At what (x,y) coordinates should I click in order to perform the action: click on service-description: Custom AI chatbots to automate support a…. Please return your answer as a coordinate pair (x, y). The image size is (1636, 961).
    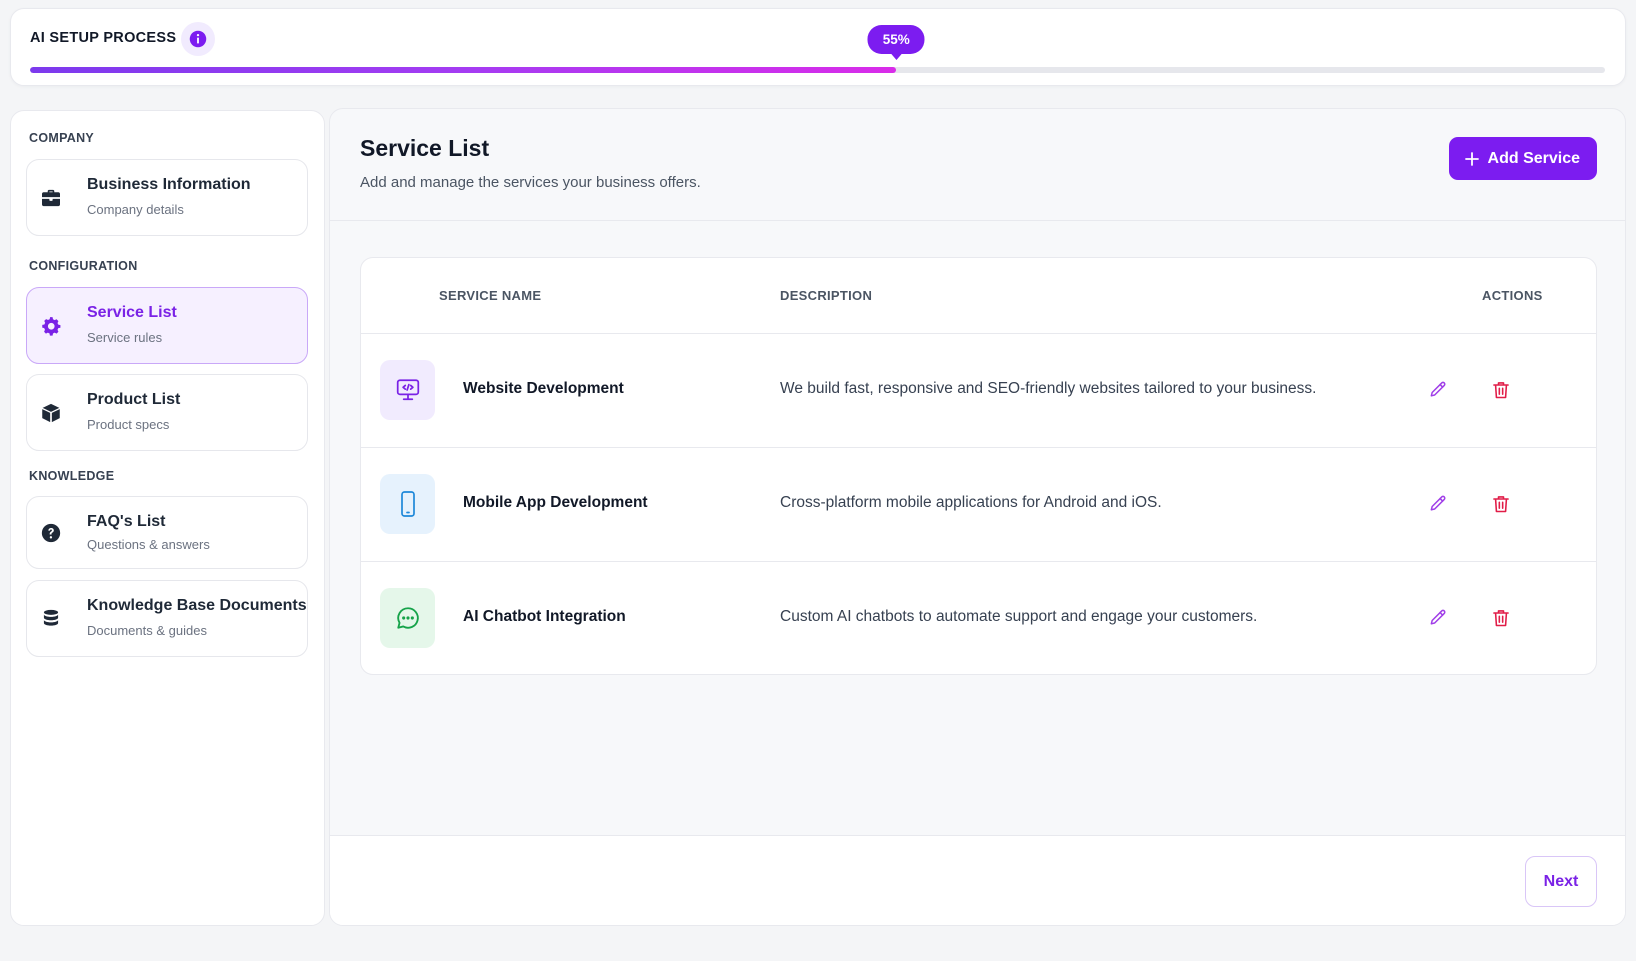
    Looking at the image, I should click on (1019, 616).